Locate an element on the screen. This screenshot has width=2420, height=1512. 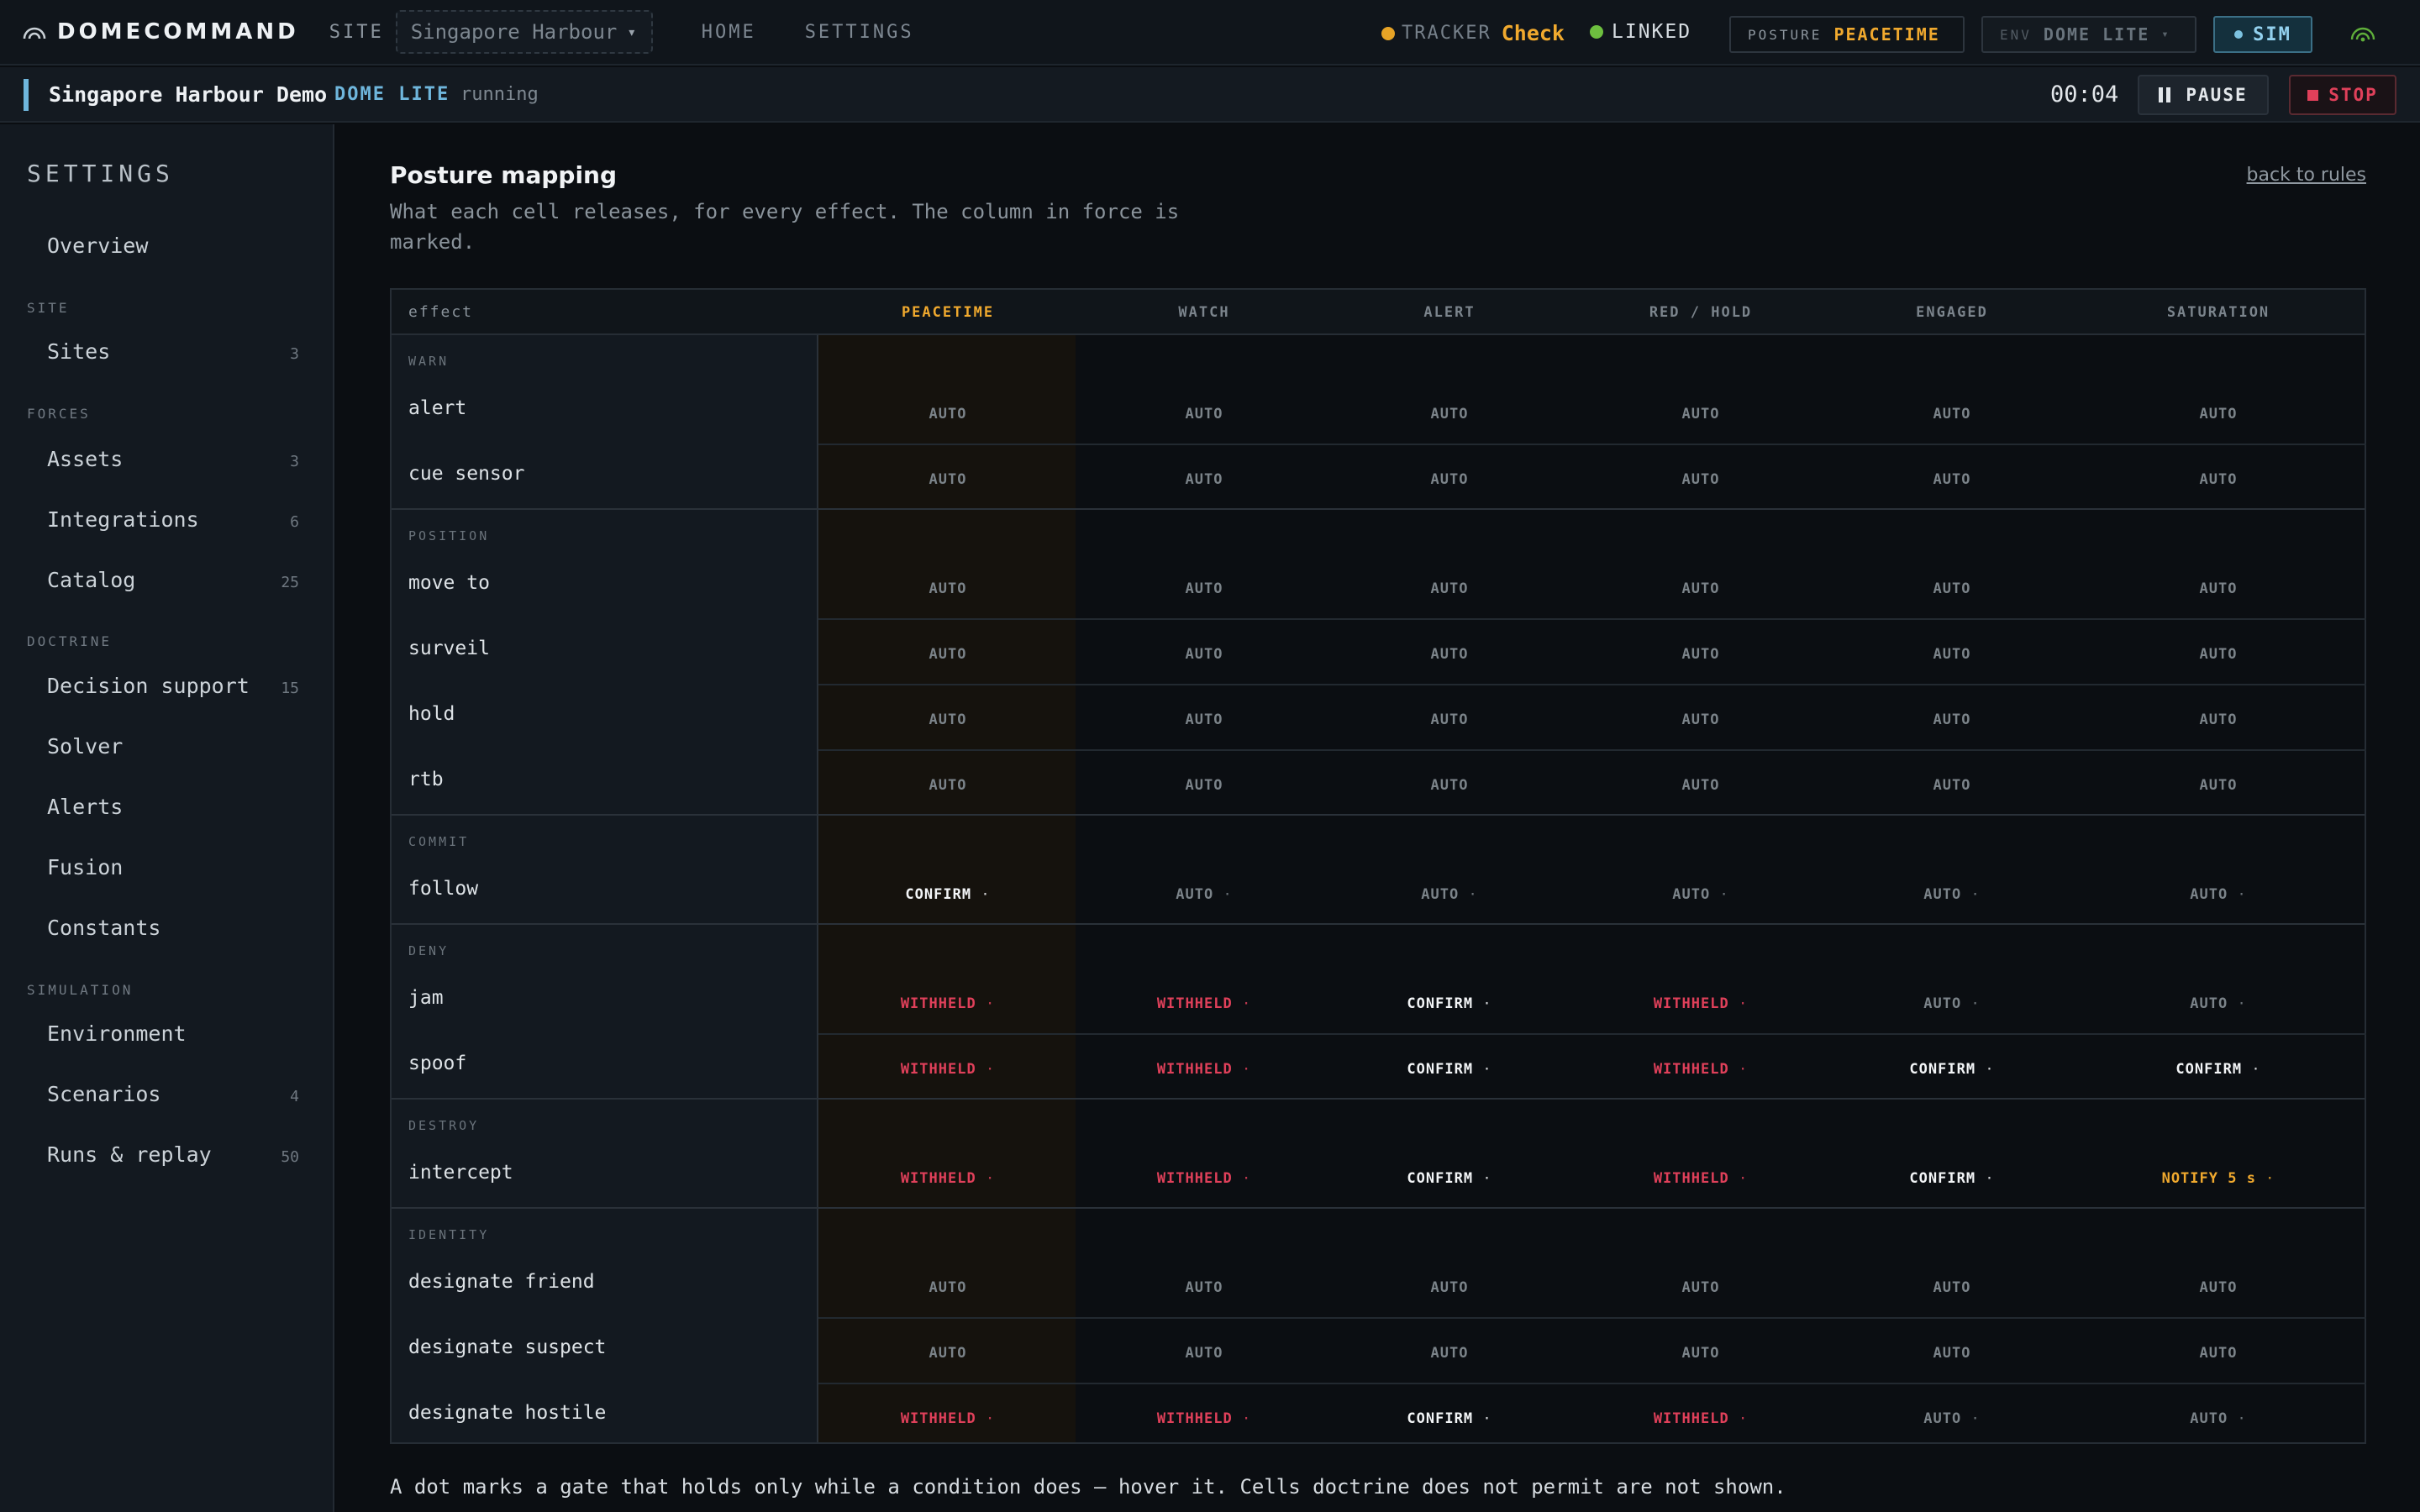
row-divider is located at coordinates (1592, 1383).